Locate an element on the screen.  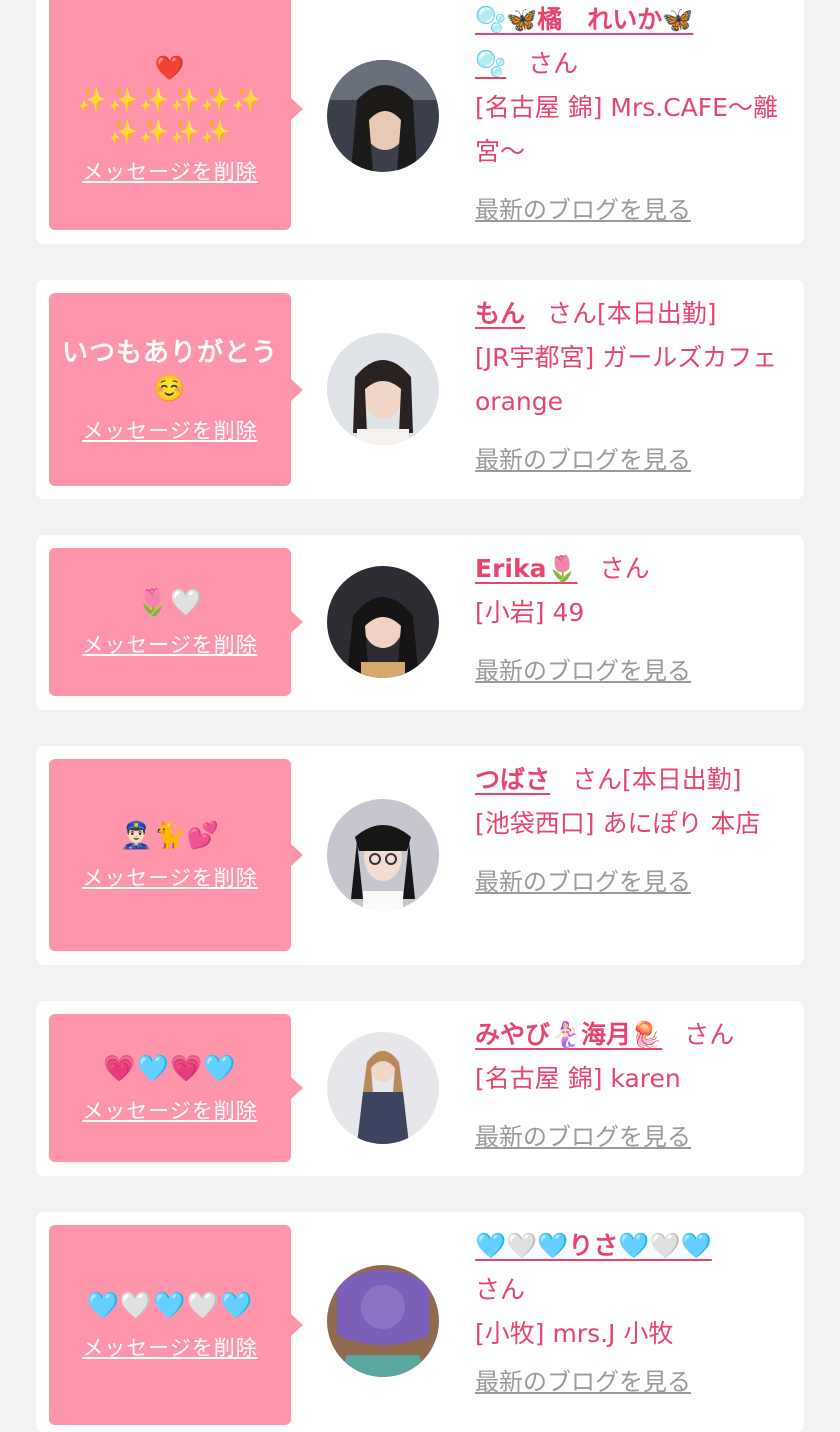
message-bubble: 💗🩵💗🩵 メッセージを削除 is located at coordinates (176, 1088).